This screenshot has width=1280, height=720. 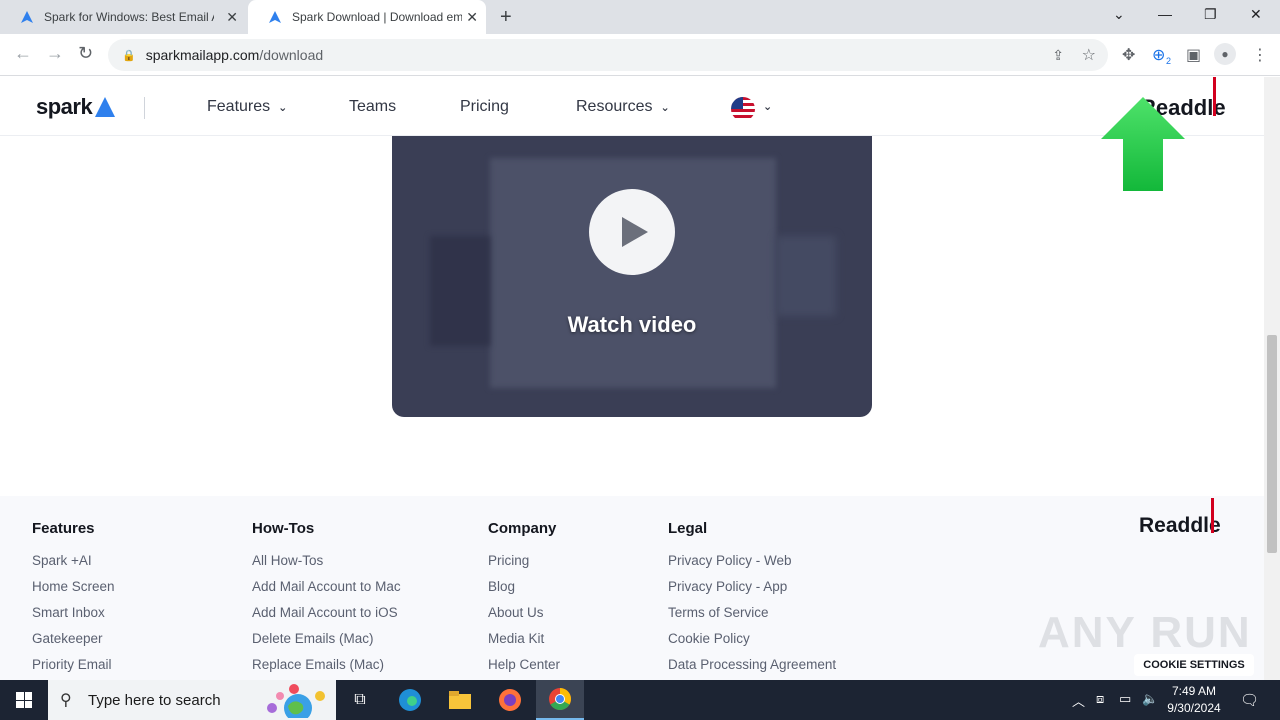 What do you see at coordinates (73, 586) in the screenshot?
I see `footer-link: Home Screen` at bounding box center [73, 586].